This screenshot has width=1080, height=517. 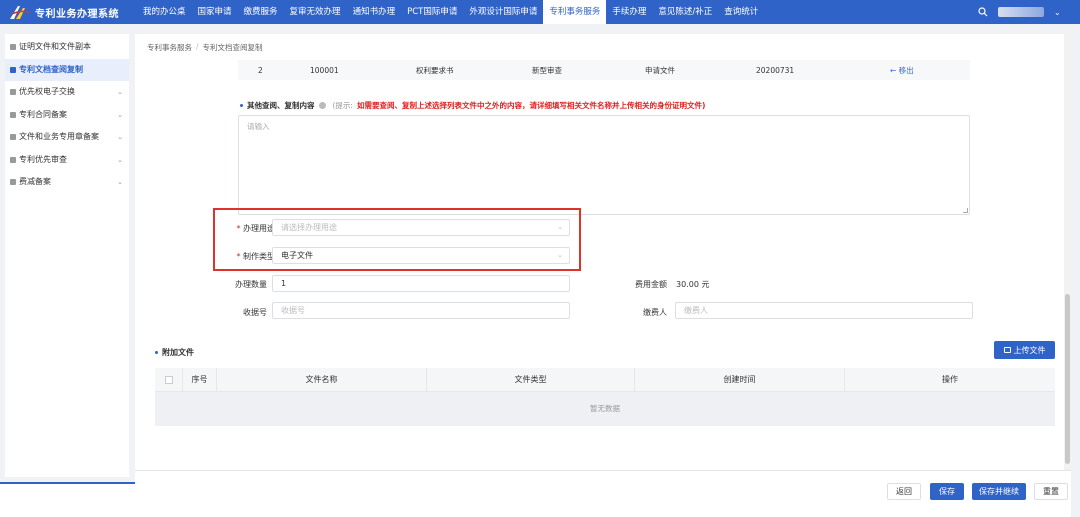 What do you see at coordinates (47, 91) in the screenshot?
I see `sidebar-item-label: 优先权电子交换` at bounding box center [47, 91].